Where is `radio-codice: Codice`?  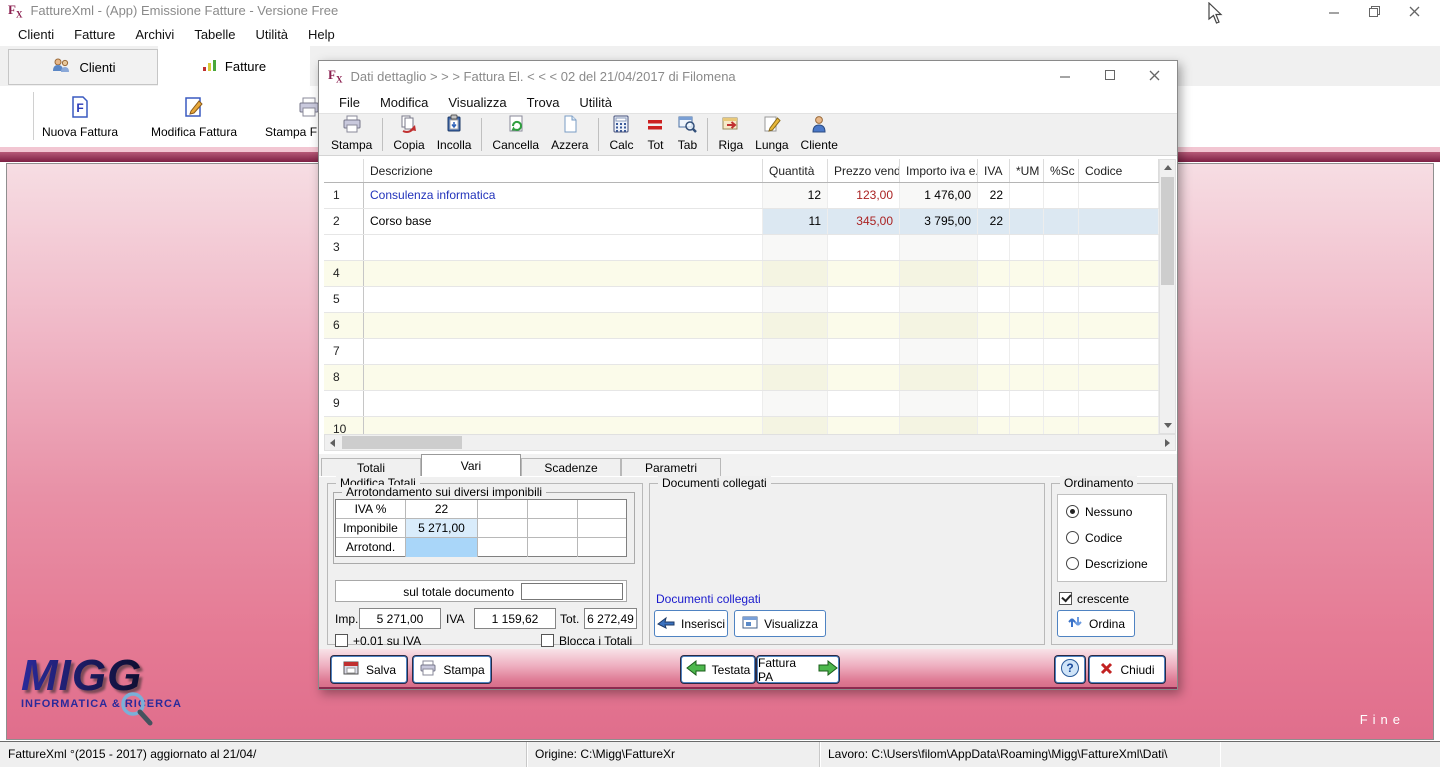 radio-codice: Codice is located at coordinates (1094, 538).